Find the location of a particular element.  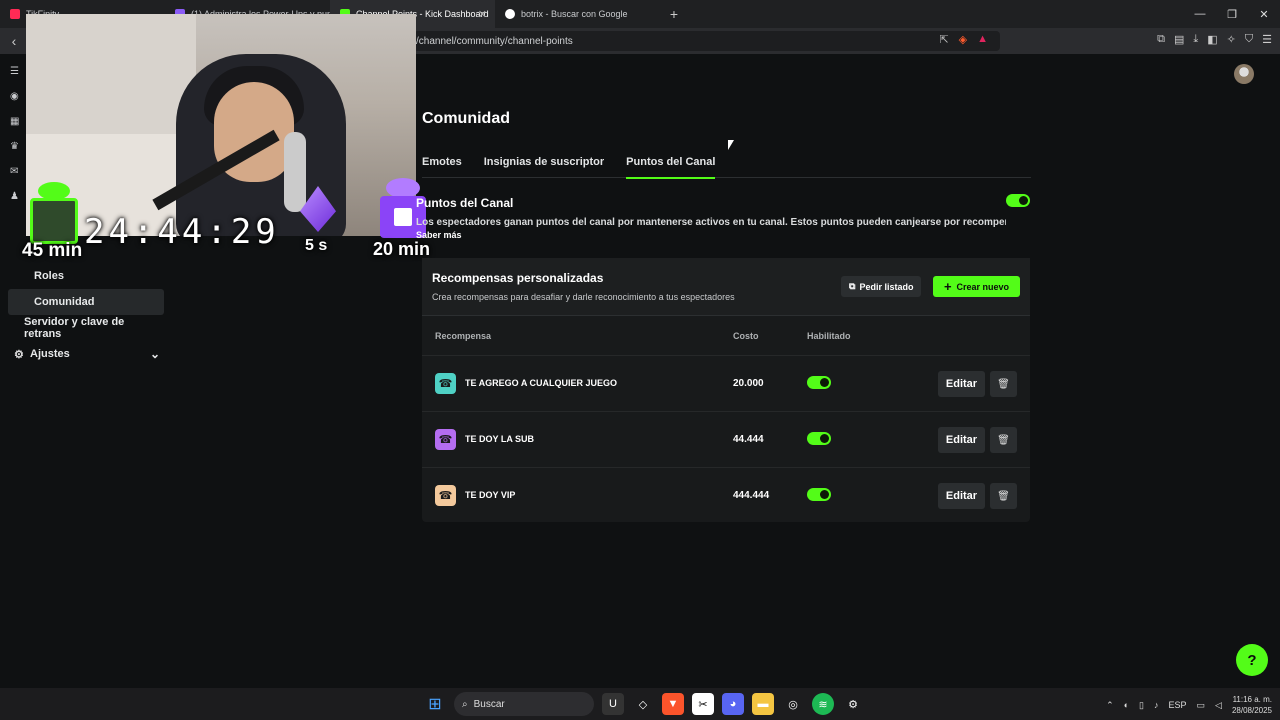

sidebar-item-ajustes: ⚙ Ajustes ⌄ is located at coordinates (86, 354).